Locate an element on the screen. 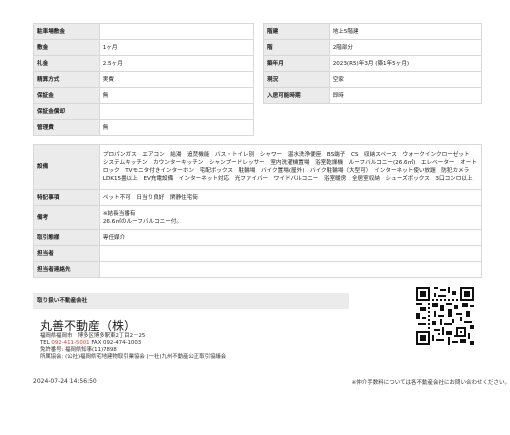 The height and width of the screenshot is (435, 510). term-row: 保証金無 is located at coordinates (144, 95).